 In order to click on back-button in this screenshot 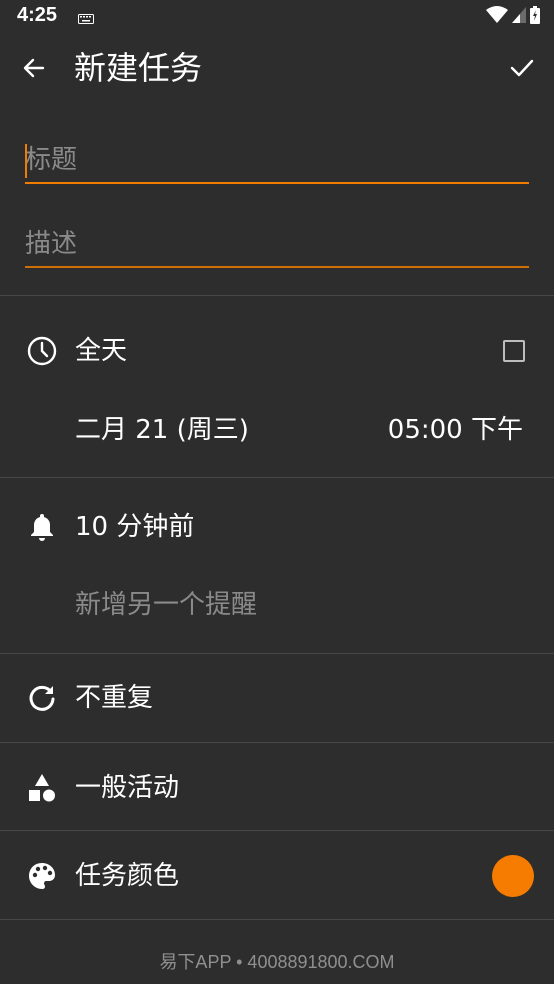, I will do `click(34, 70)`.